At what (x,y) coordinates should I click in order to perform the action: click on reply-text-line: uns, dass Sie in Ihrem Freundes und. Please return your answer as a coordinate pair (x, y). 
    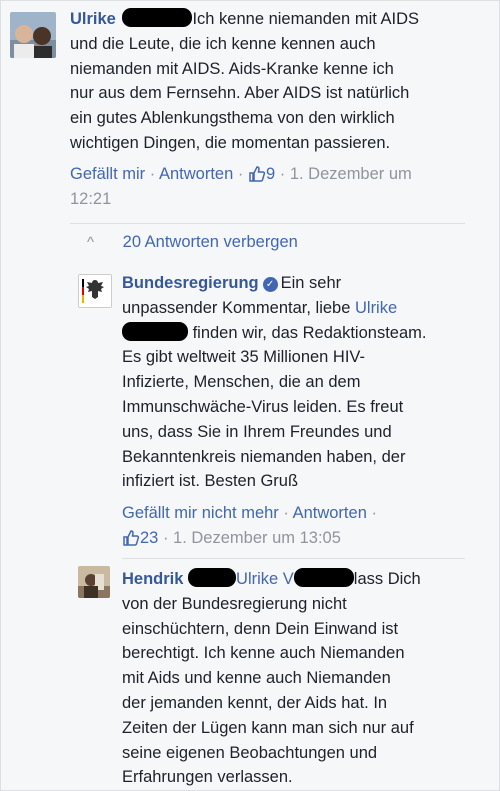
    Looking at the image, I should click on (257, 431).